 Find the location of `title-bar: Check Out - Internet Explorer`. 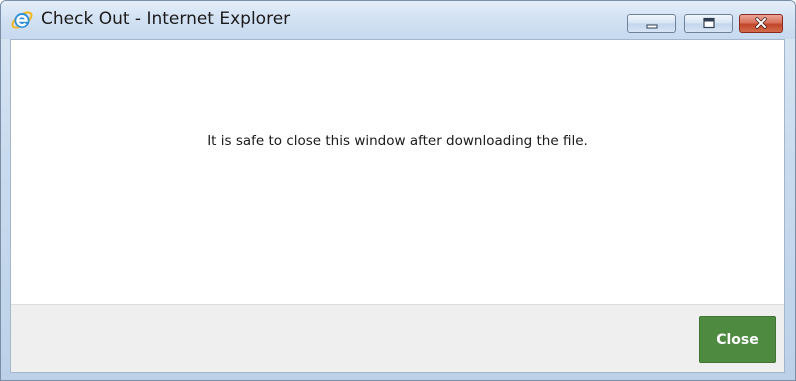

title-bar: Check Out - Internet Explorer is located at coordinates (398, 20).